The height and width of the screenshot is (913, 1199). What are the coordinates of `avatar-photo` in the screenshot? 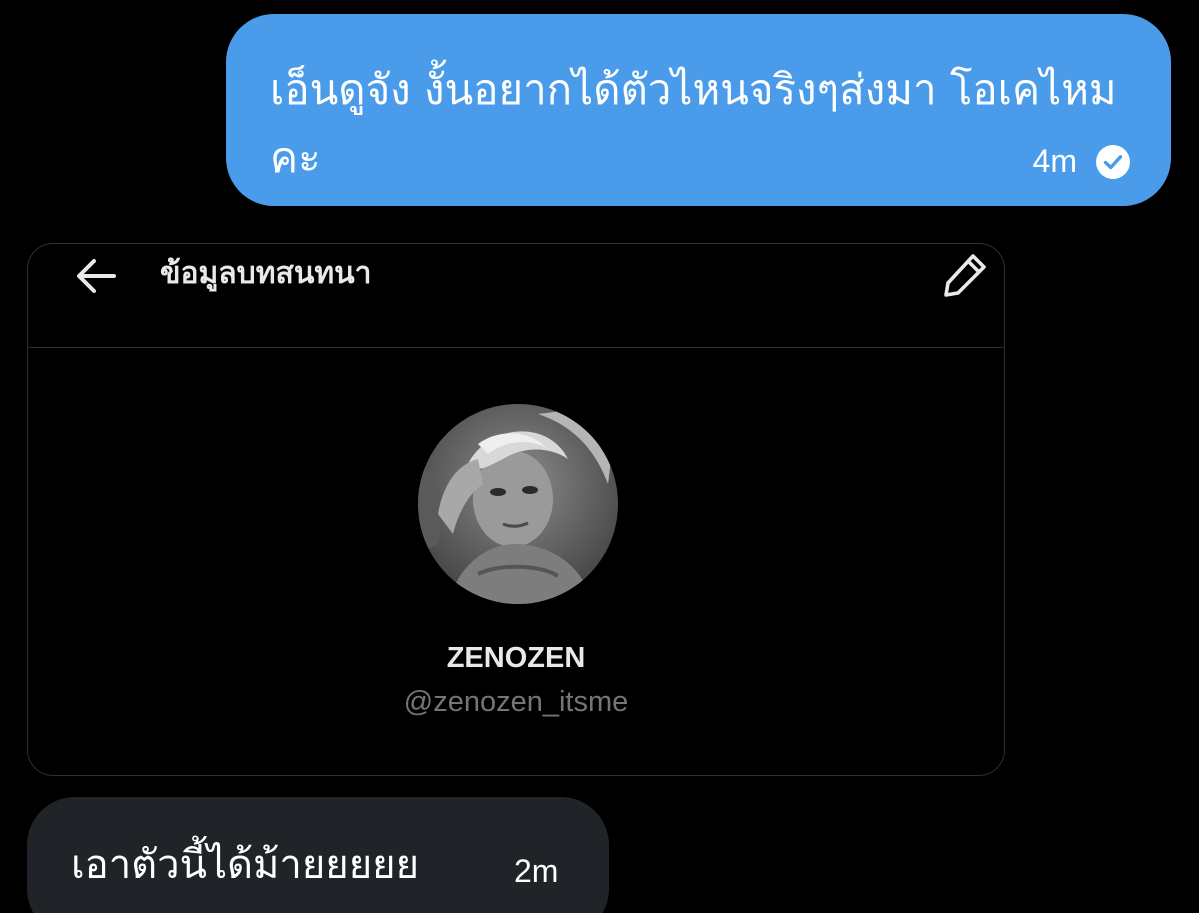 It's located at (518, 504).